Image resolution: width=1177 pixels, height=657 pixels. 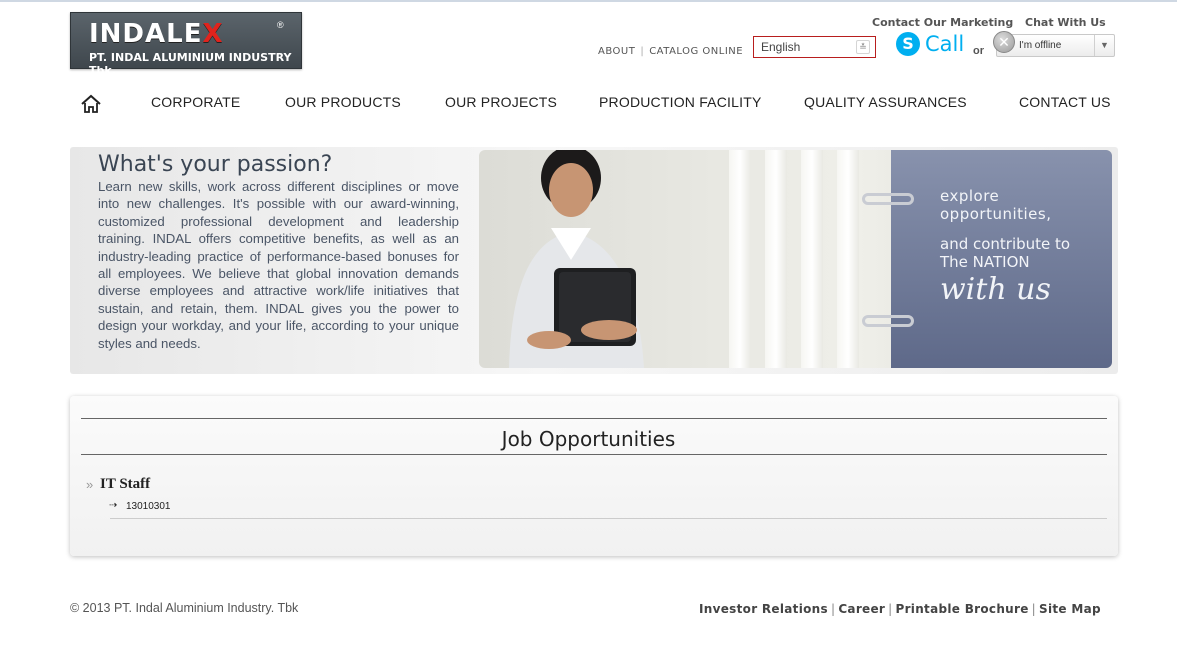 What do you see at coordinates (814, 47) in the screenshot?
I see `language-select: English ≛` at bounding box center [814, 47].